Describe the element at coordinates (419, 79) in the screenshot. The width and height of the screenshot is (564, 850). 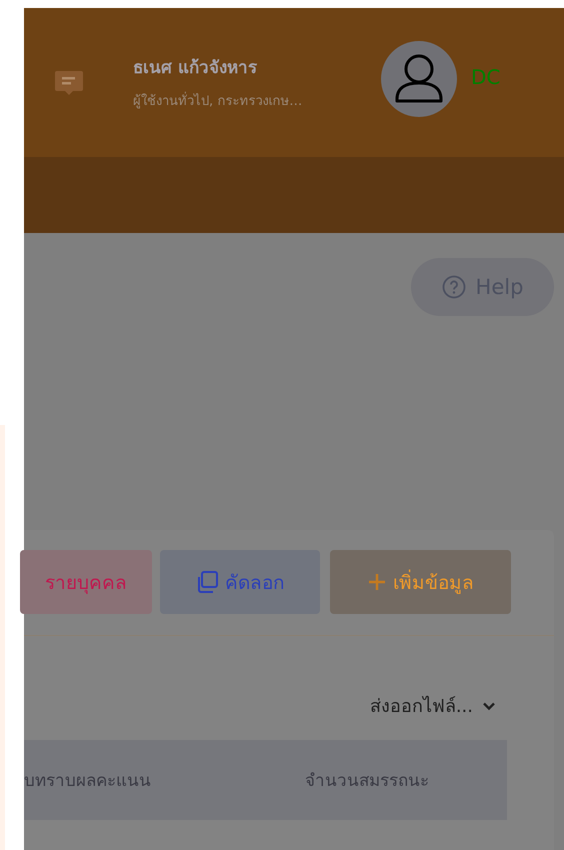
I see `avatar-icon` at that location.